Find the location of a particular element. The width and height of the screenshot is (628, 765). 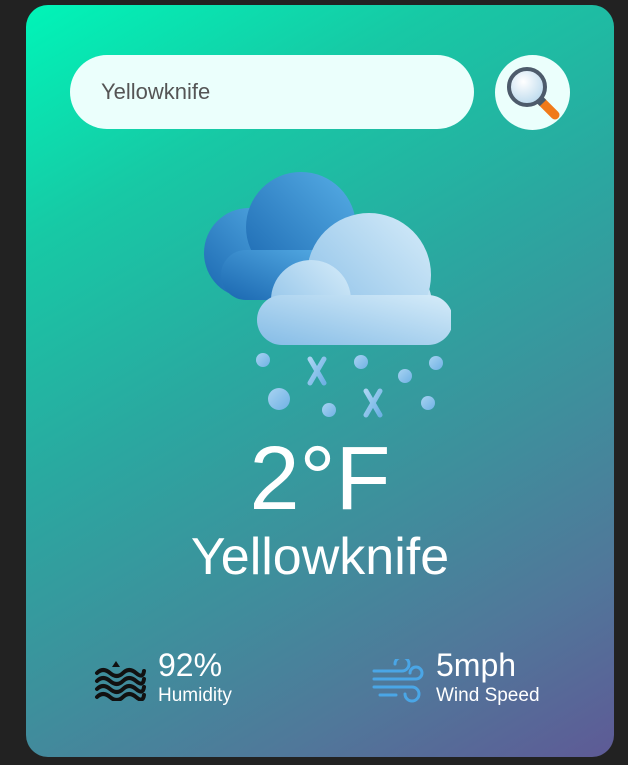

humidity-label: Humidity is located at coordinates (195, 695).